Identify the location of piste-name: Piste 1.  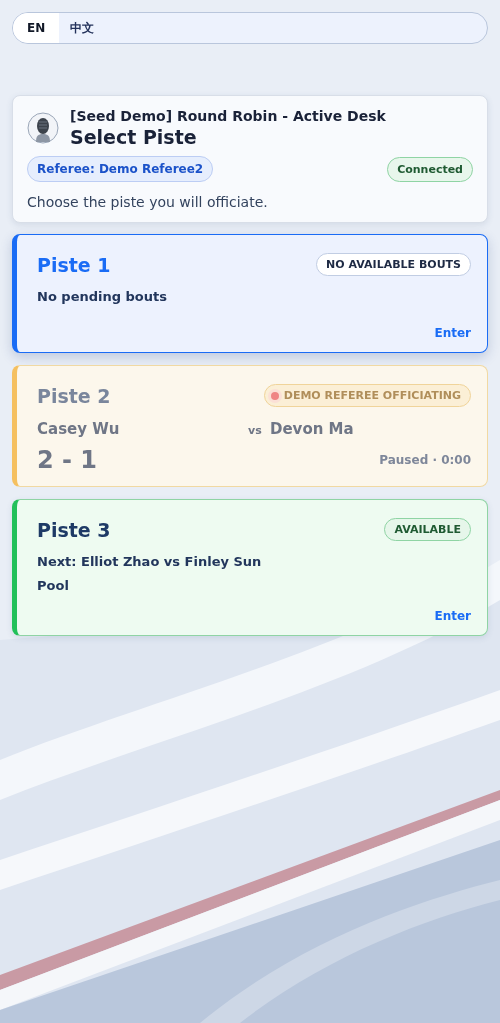
(74, 264).